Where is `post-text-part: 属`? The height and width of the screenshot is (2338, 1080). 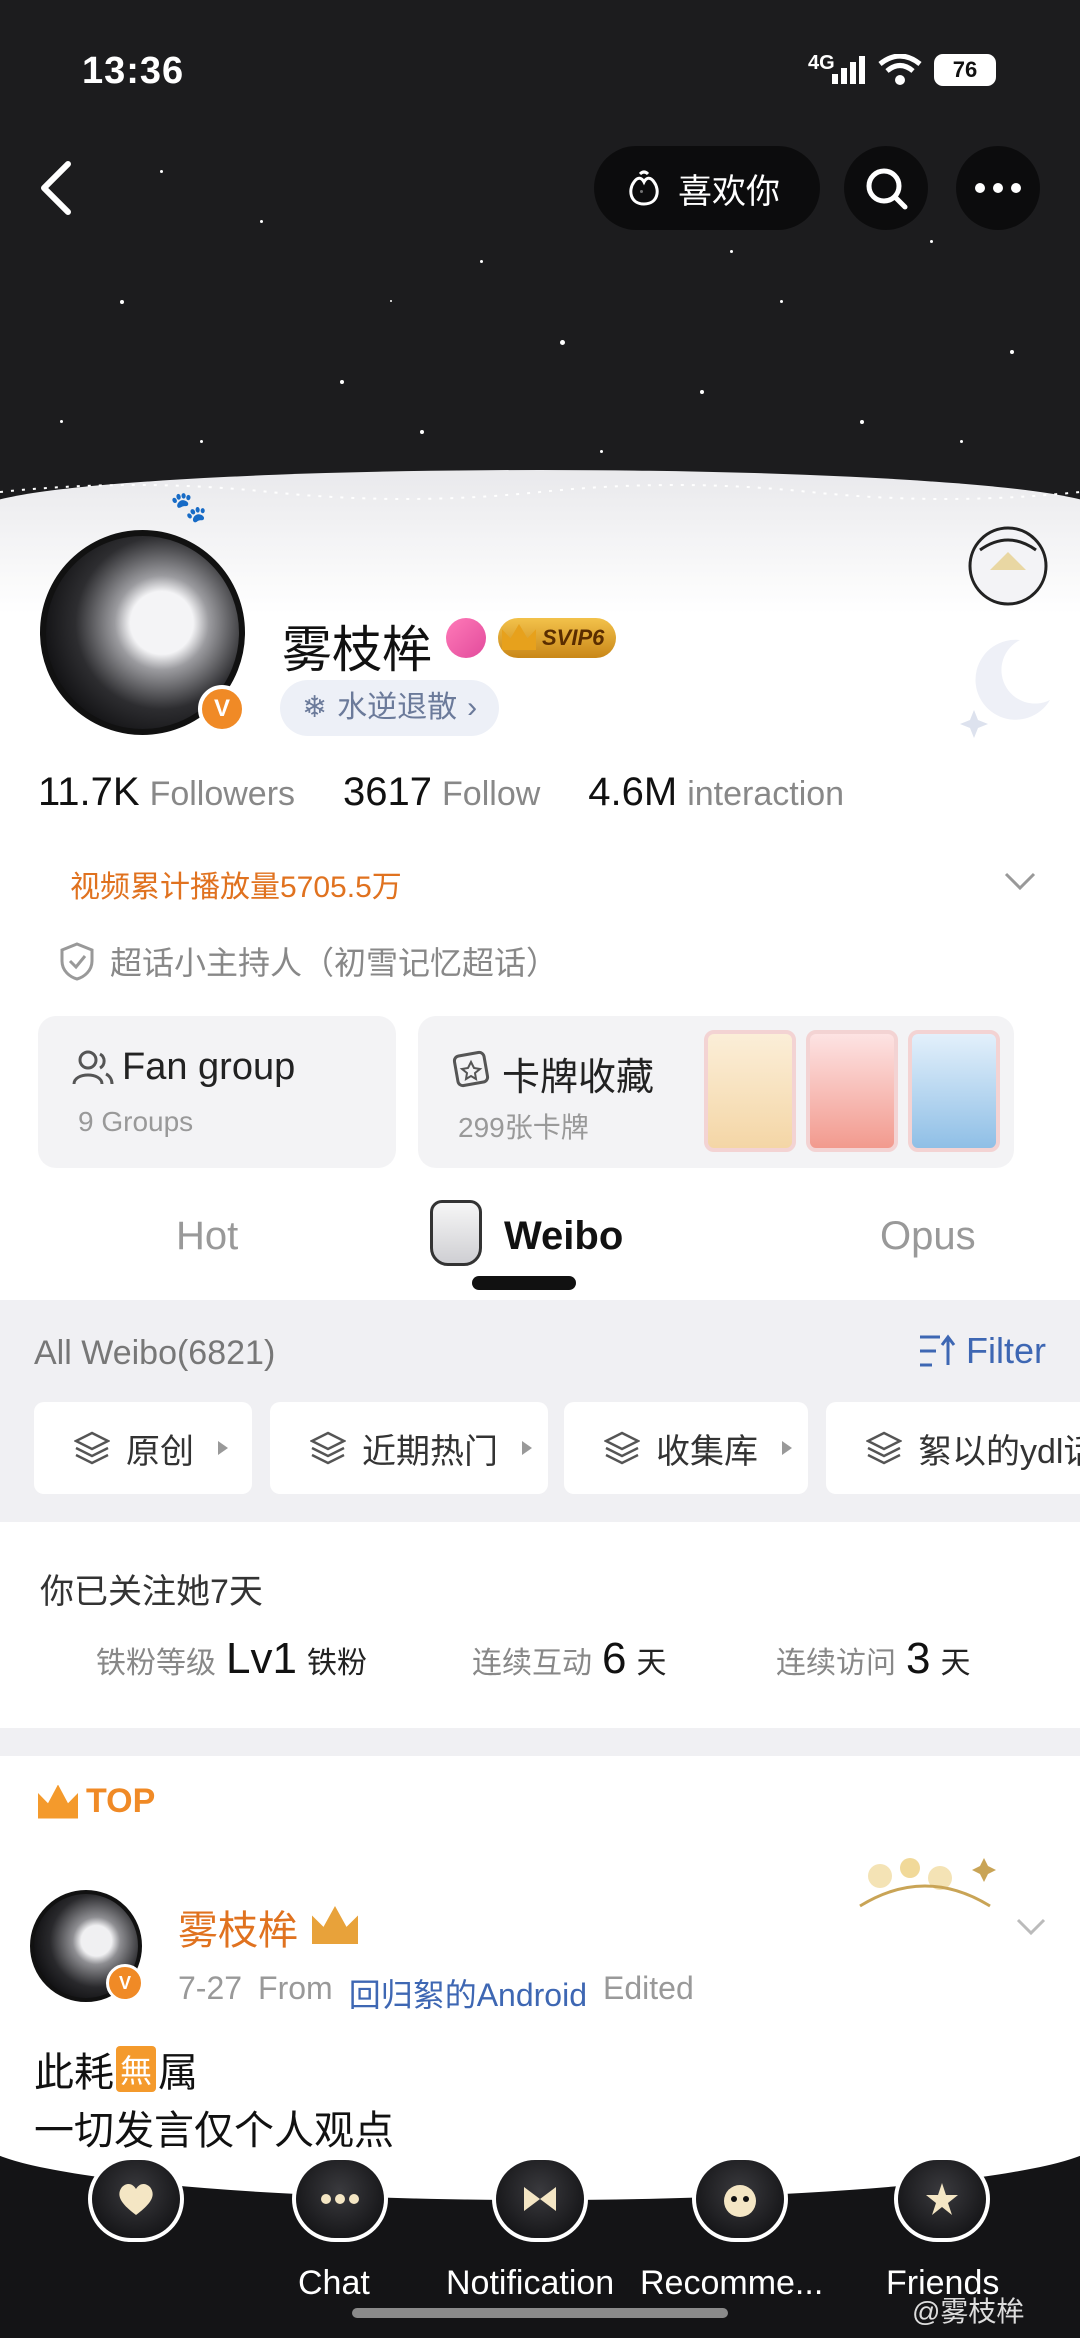 post-text-part: 属 is located at coordinates (178, 2073).